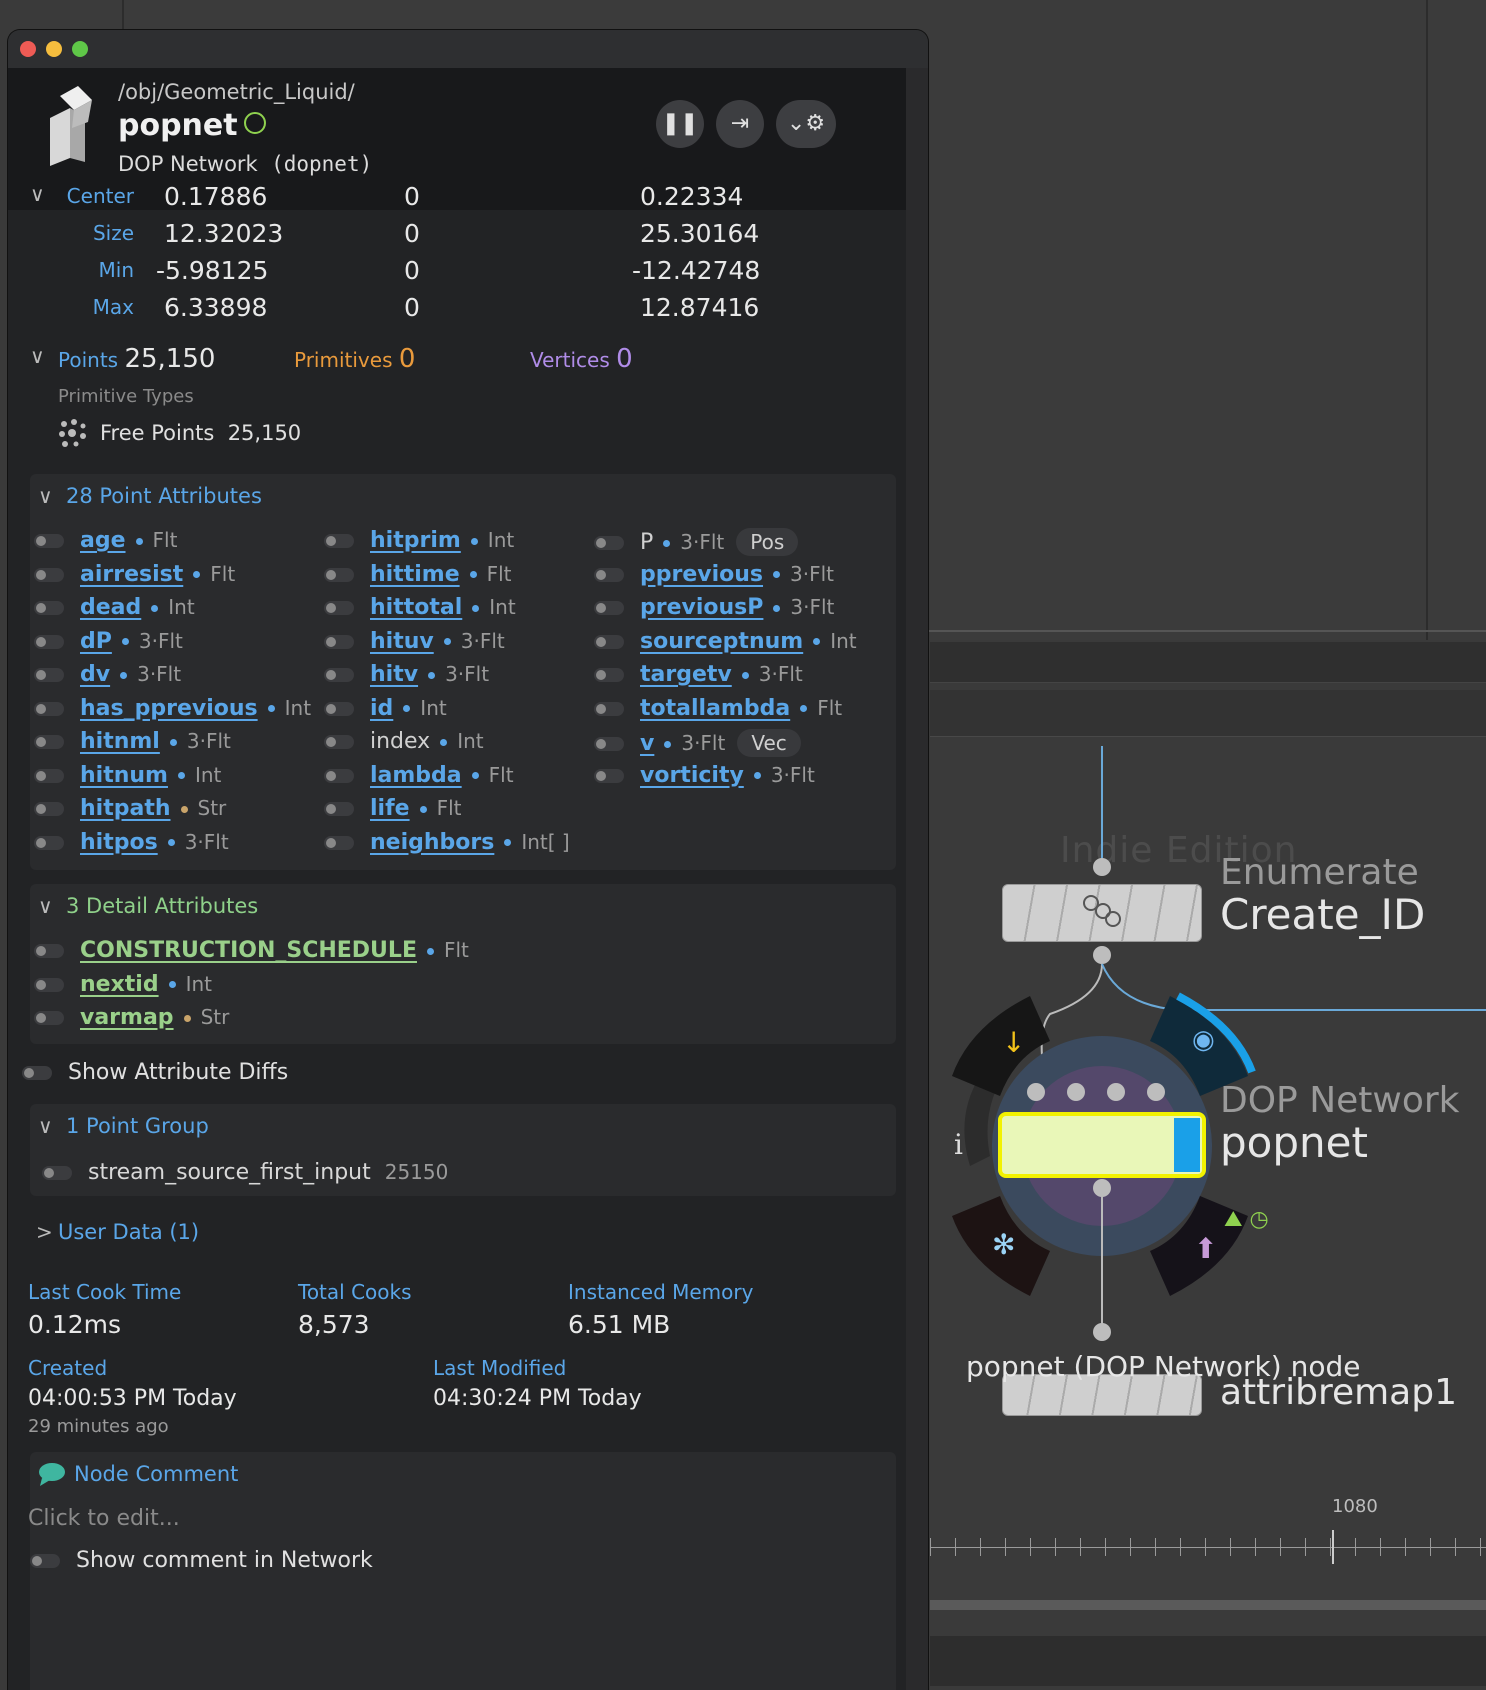  Describe the element at coordinates (400, 741) in the screenshot. I see `attribute-name: index` at that location.